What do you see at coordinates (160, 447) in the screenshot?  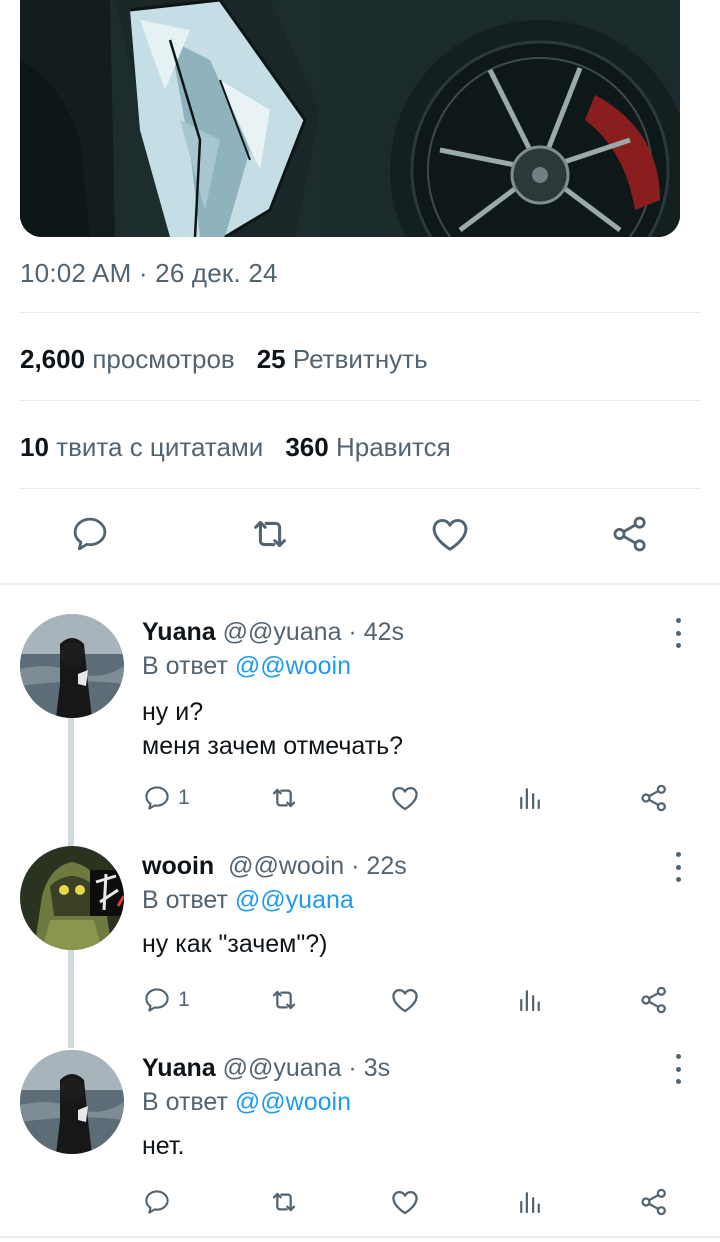 I see `quotes-label: твита с цитатами` at bounding box center [160, 447].